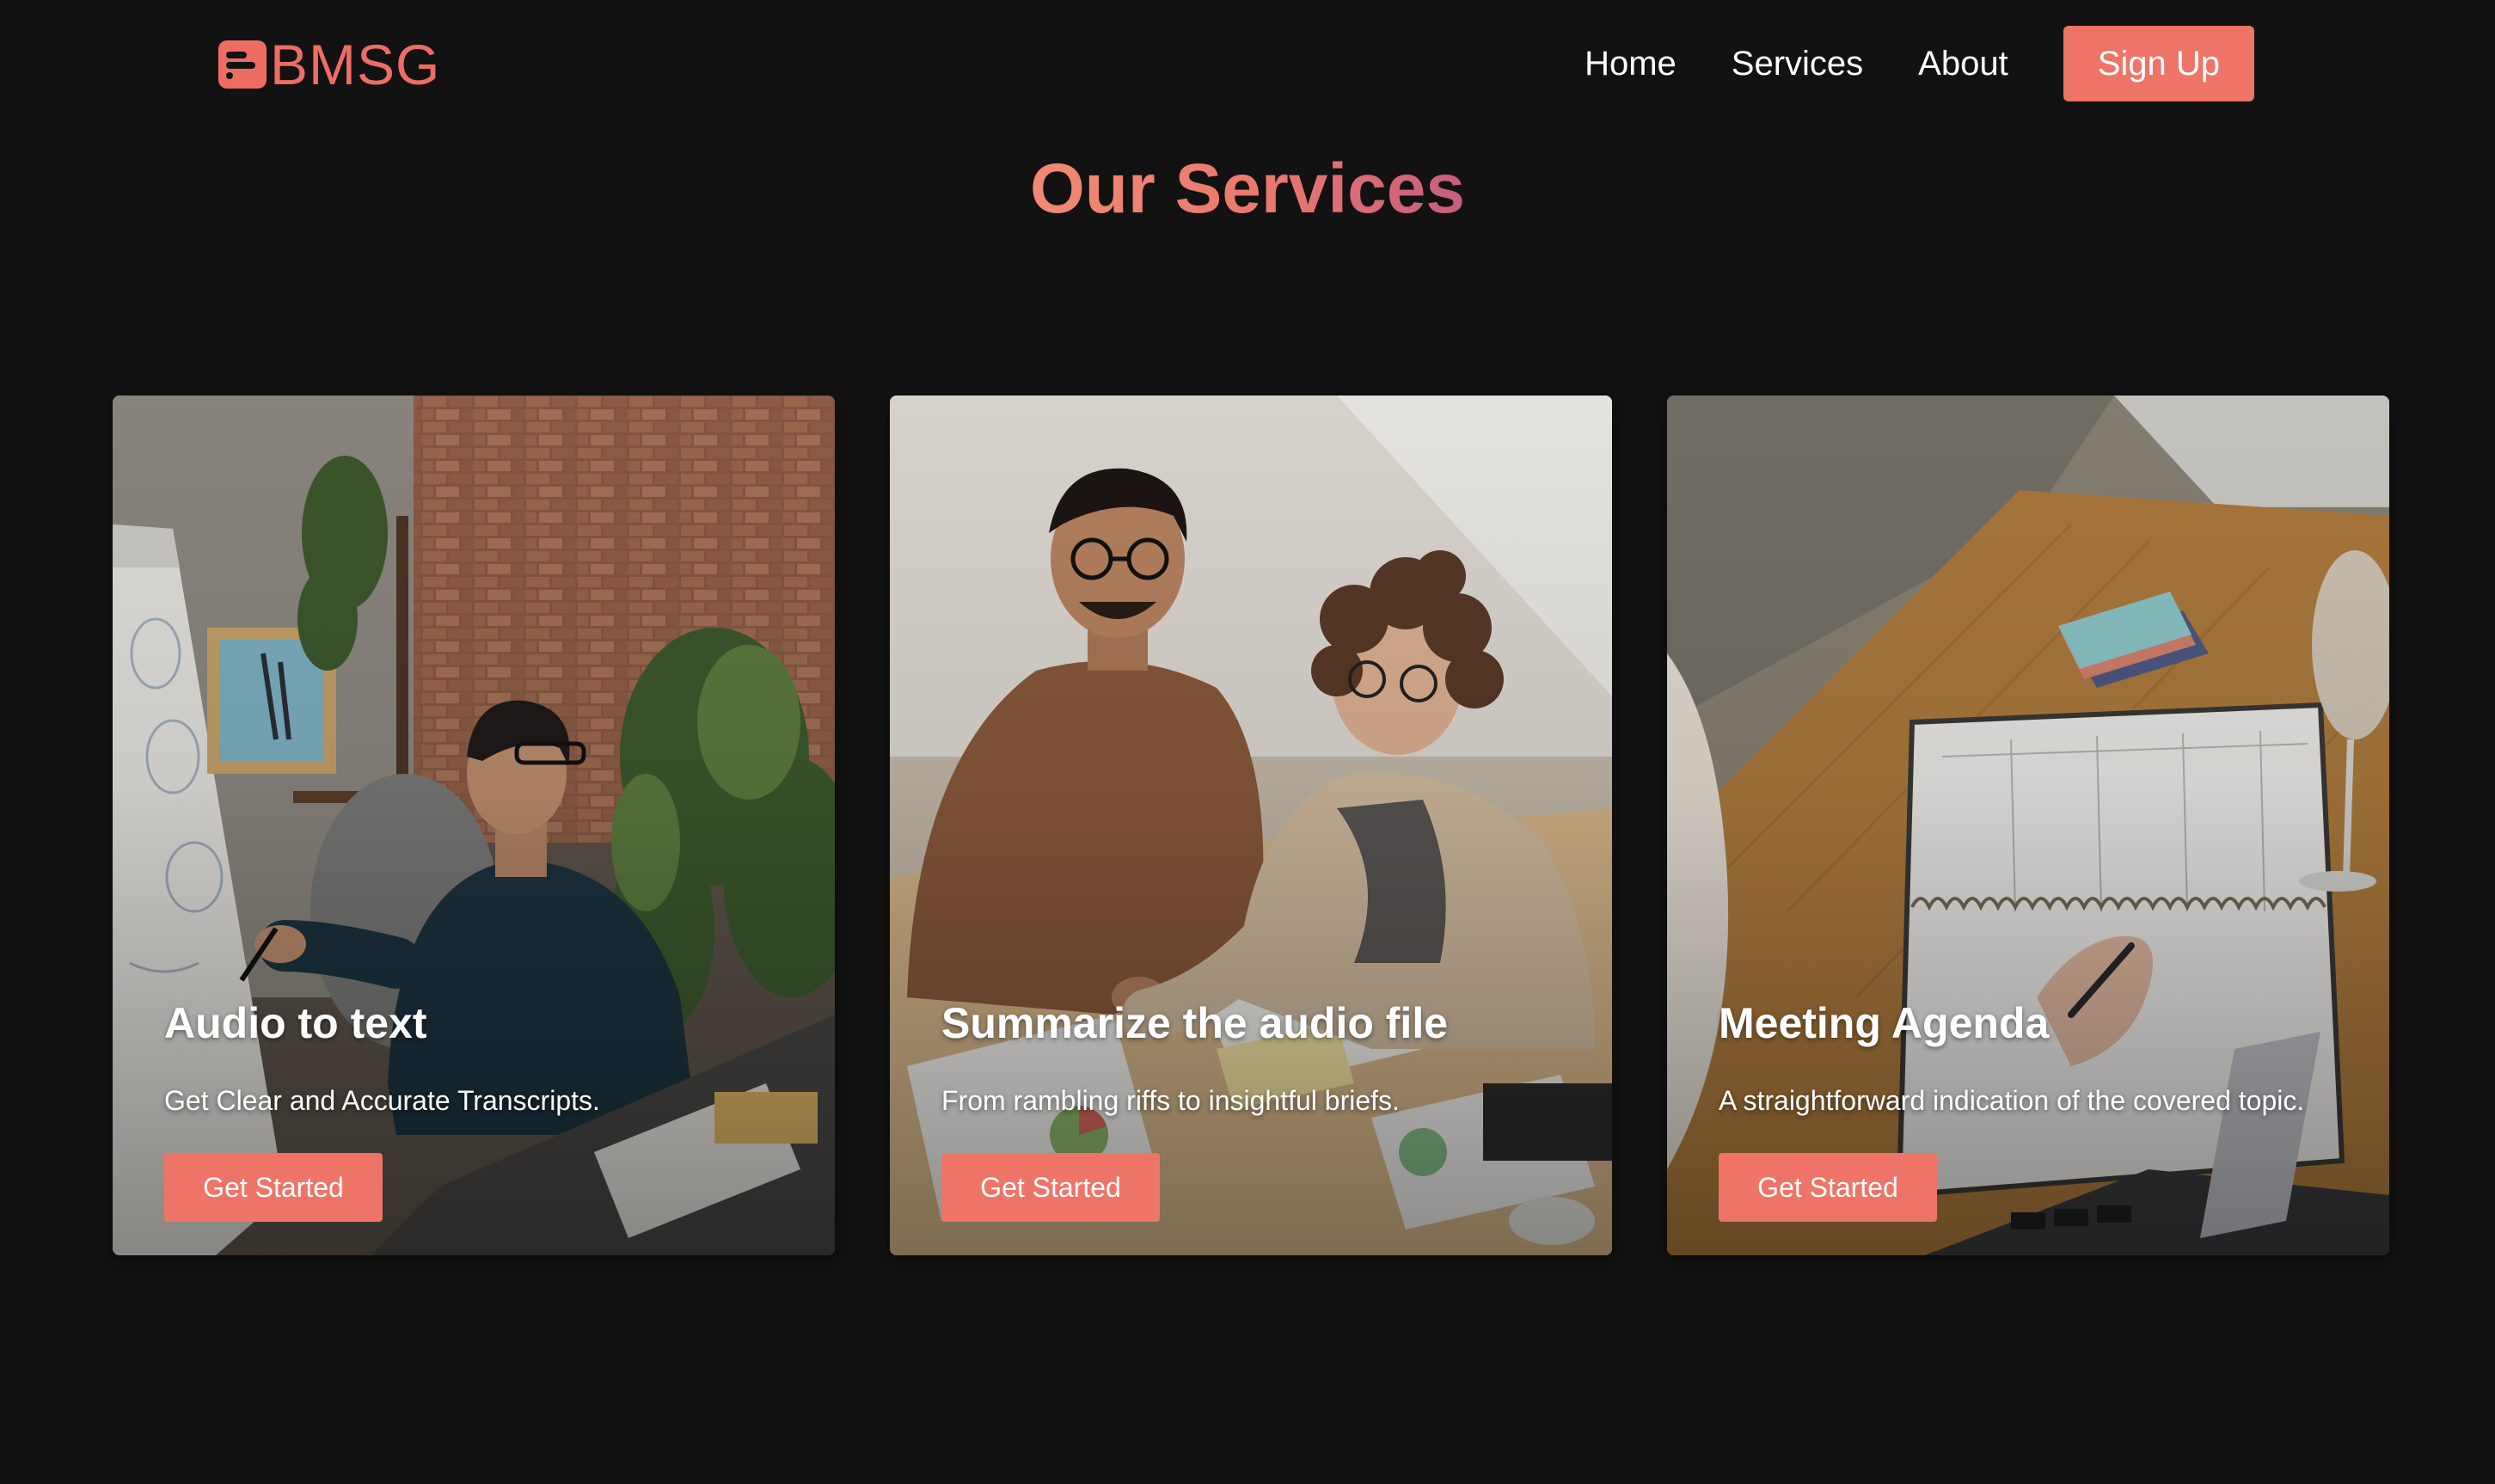  I want to click on card-title: Summarize the audio file, so click(1195, 1023).